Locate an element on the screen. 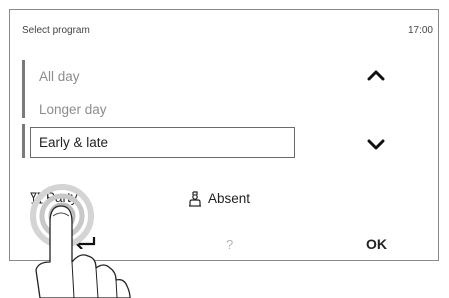  list-scroll-indicator-bottom is located at coordinates (23, 141).